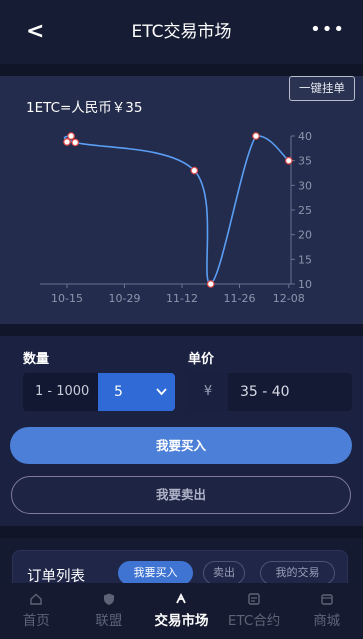  I want to click on tab-label: 商城, so click(327, 621).